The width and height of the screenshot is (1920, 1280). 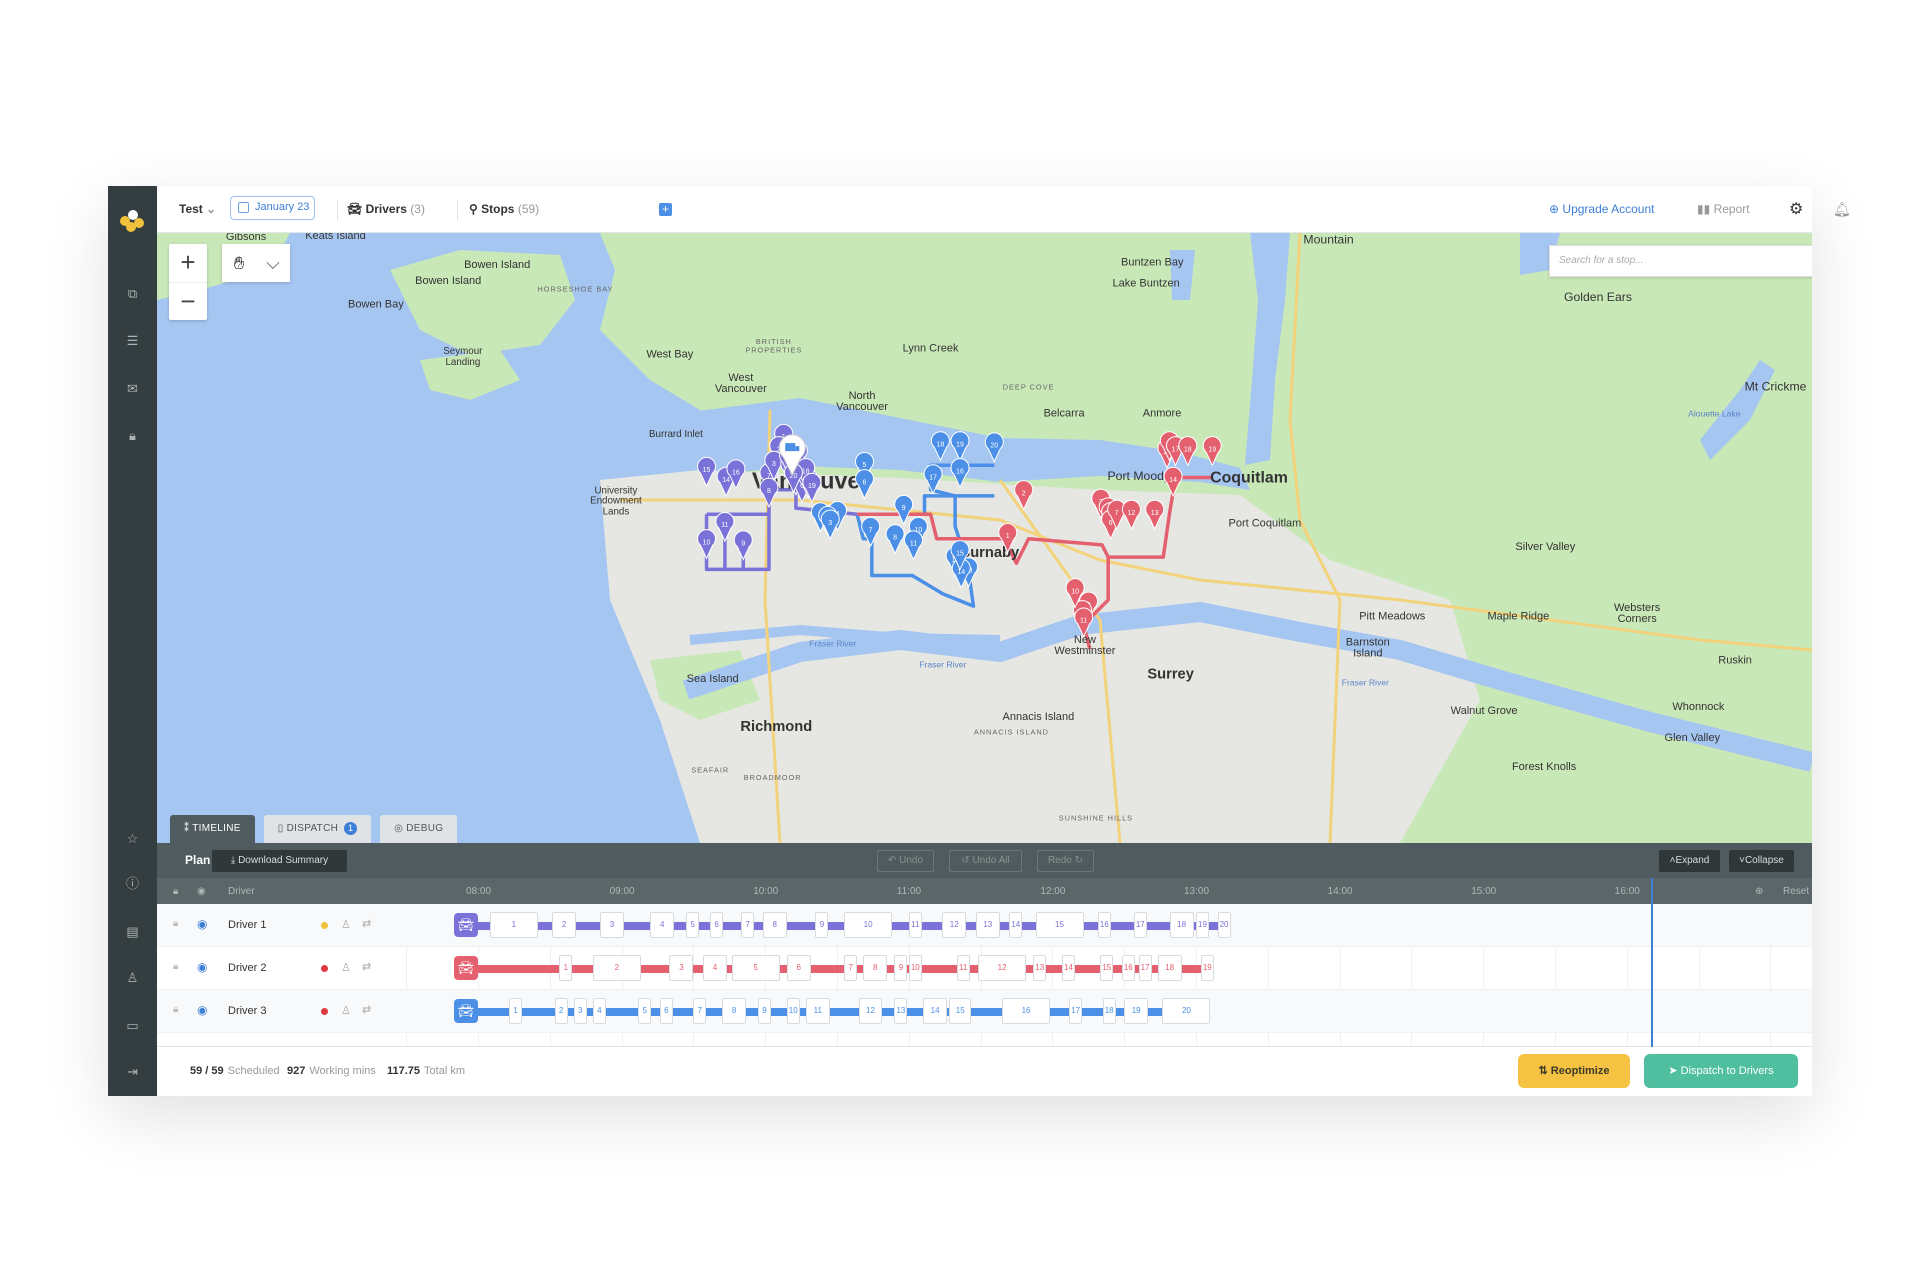 I want to click on dispatch-to-drivers-button: ➤ Dispatch to Drivers, so click(x=1721, y=1071).